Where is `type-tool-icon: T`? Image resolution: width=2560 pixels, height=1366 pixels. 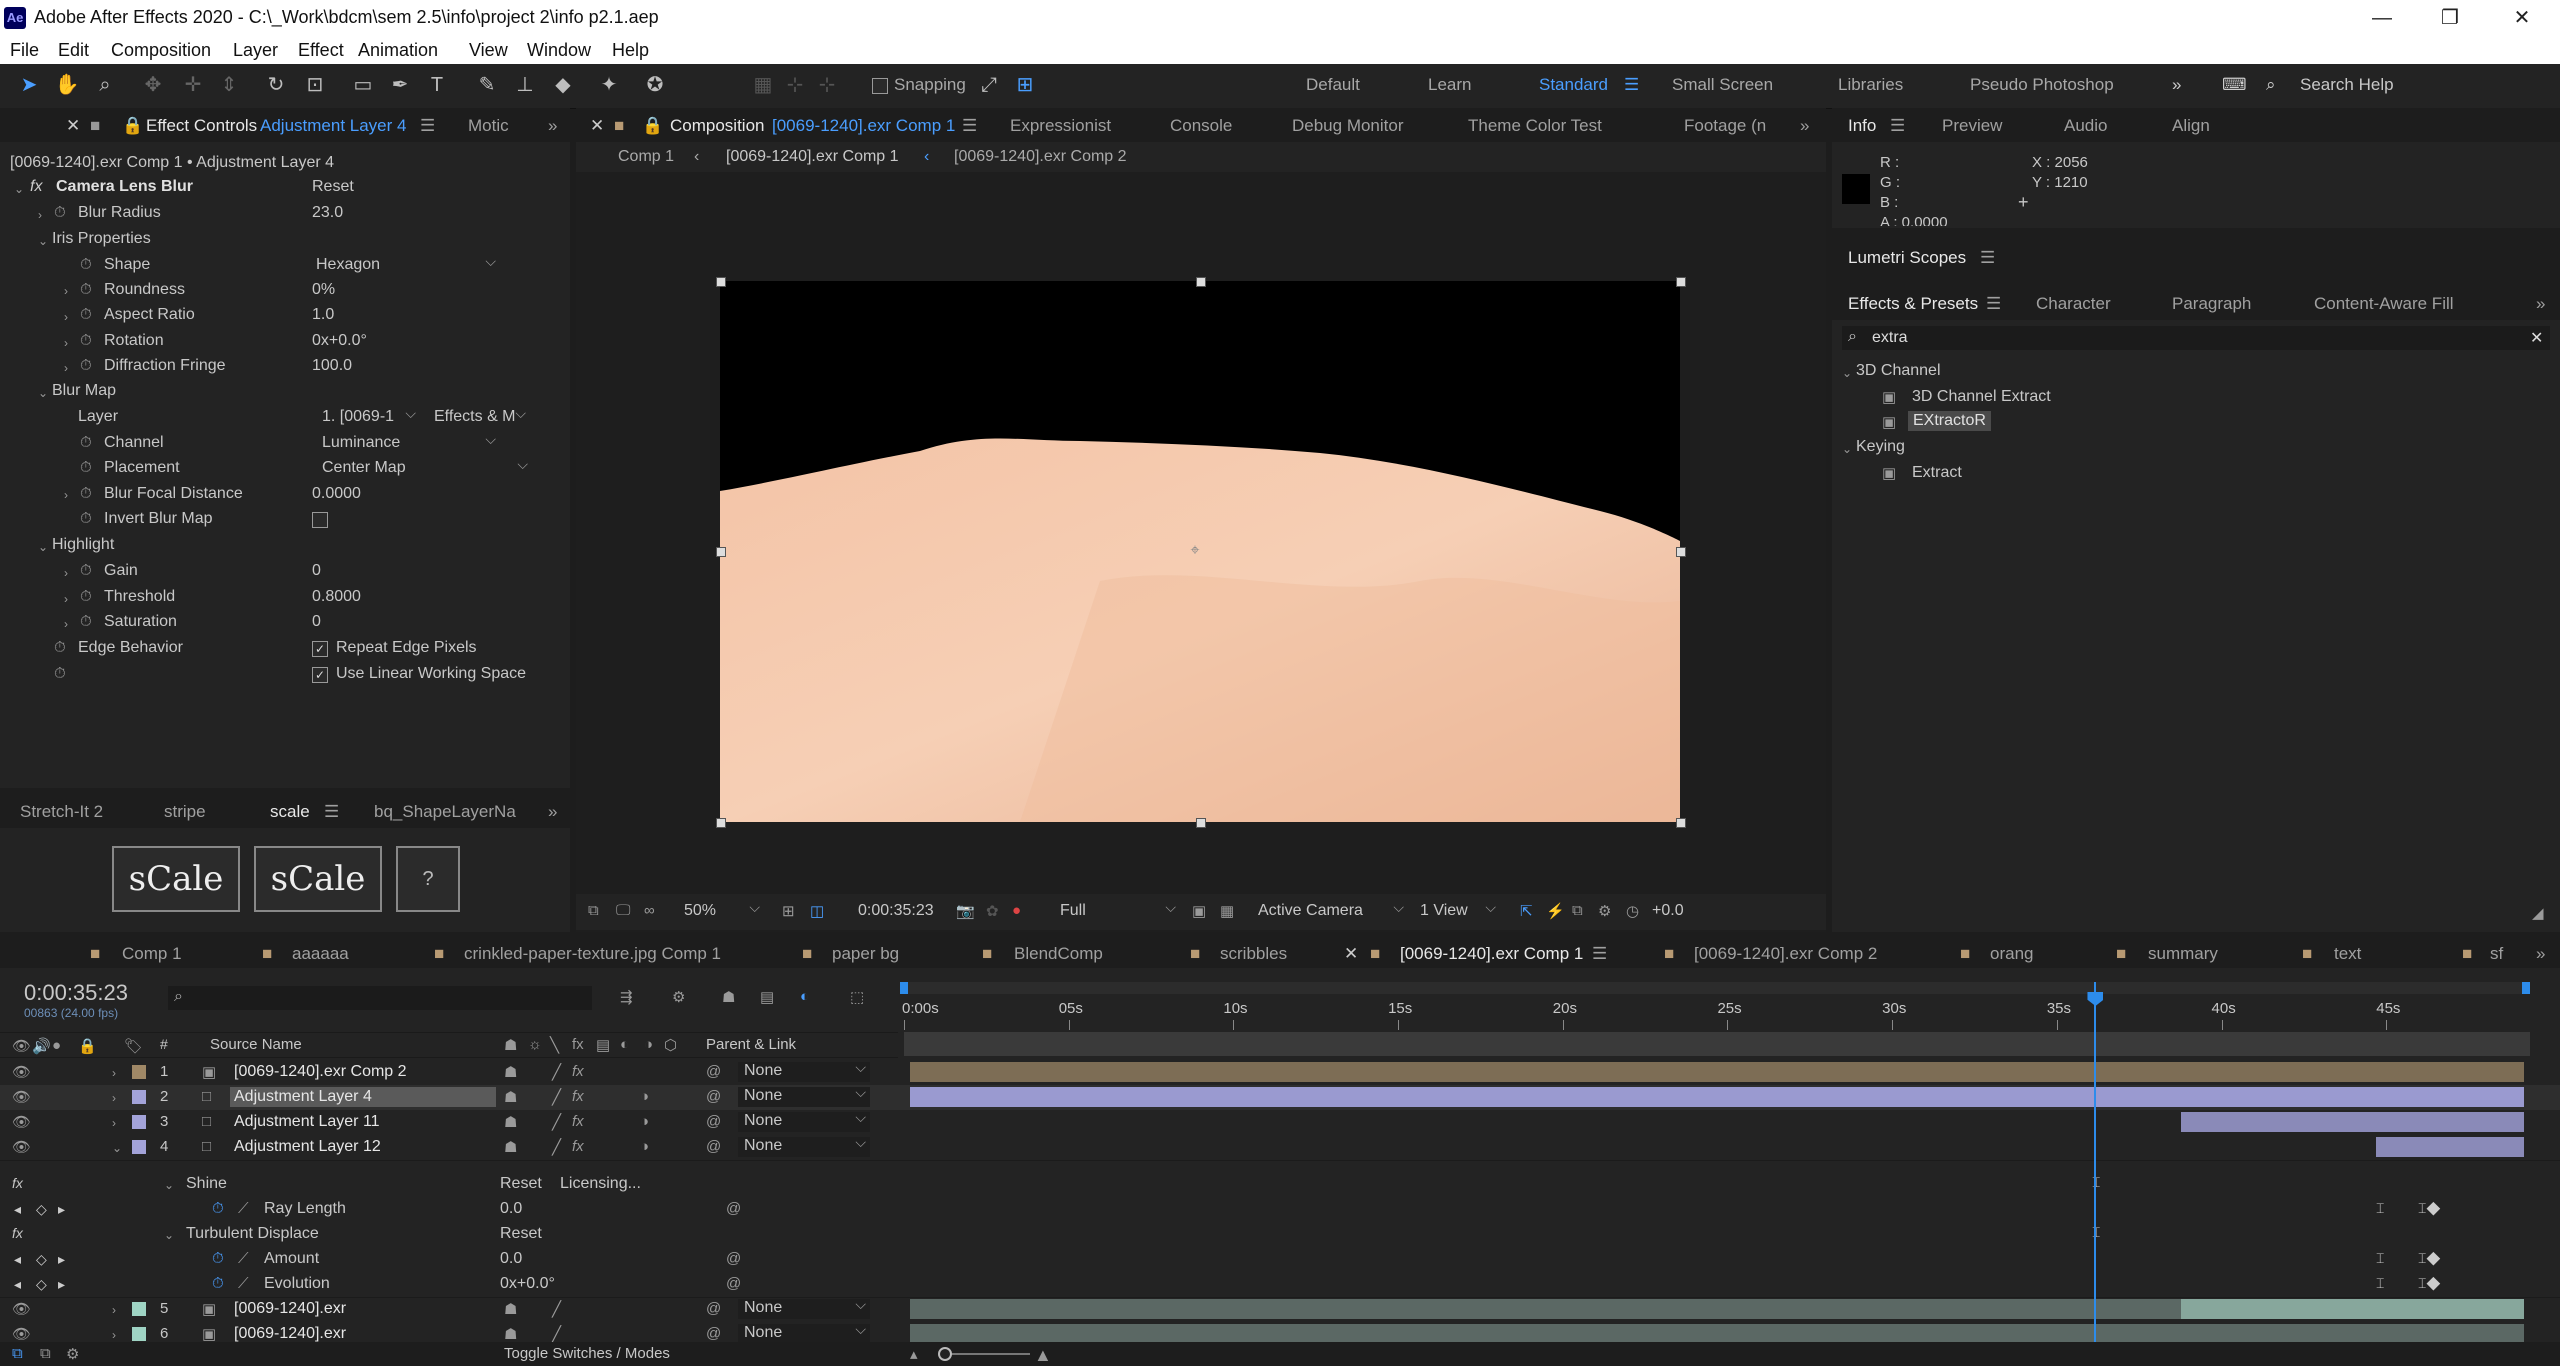 type-tool-icon: T is located at coordinates (437, 85).